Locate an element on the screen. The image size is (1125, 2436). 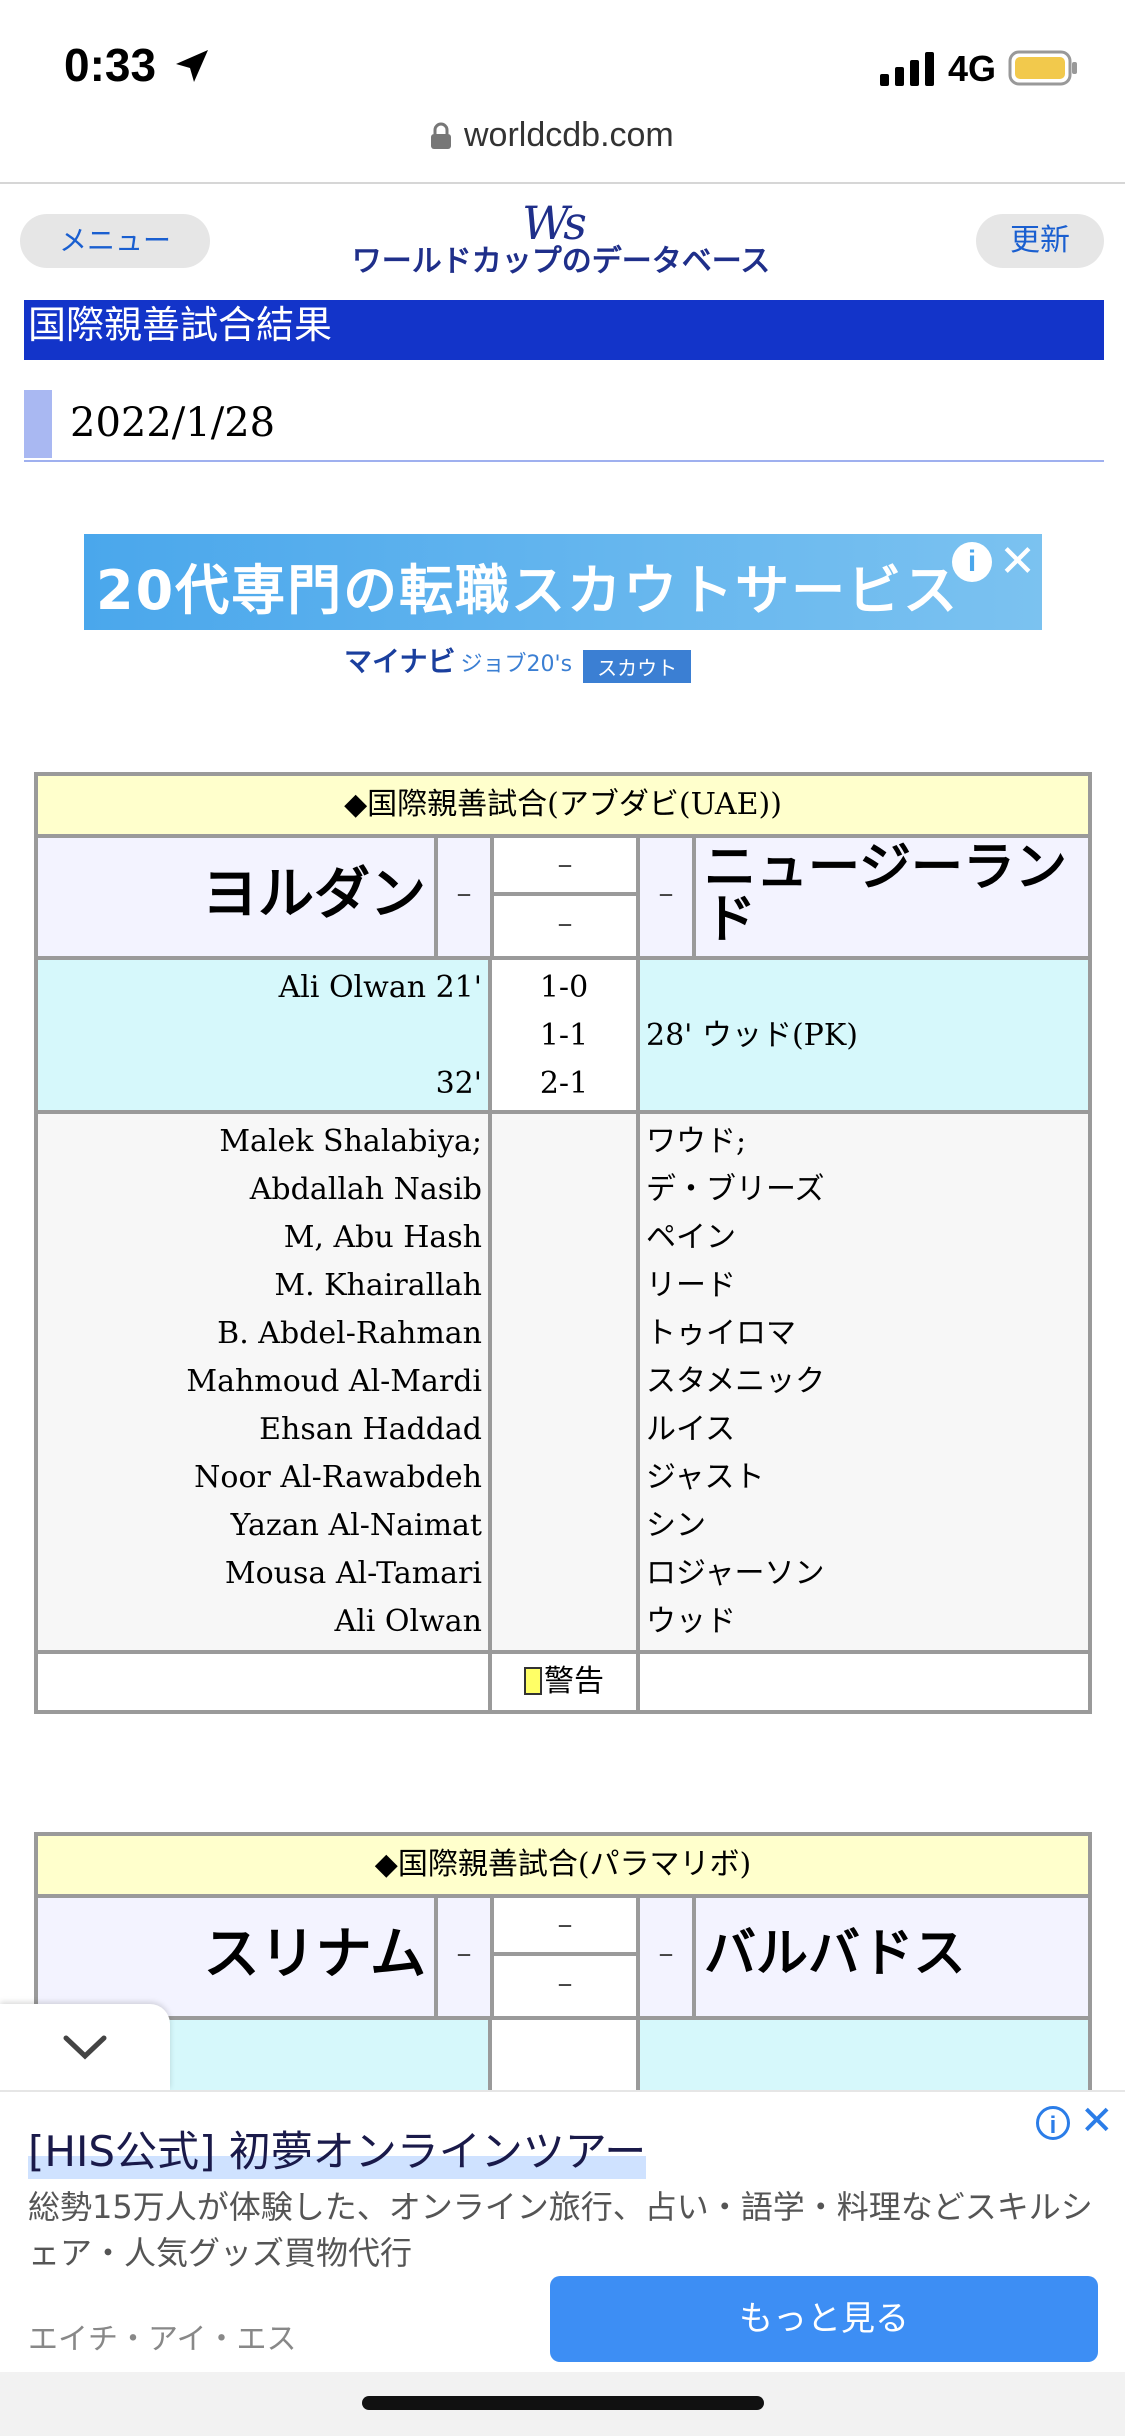
home-player: Ali Olwan is located at coordinates (408, 1621).